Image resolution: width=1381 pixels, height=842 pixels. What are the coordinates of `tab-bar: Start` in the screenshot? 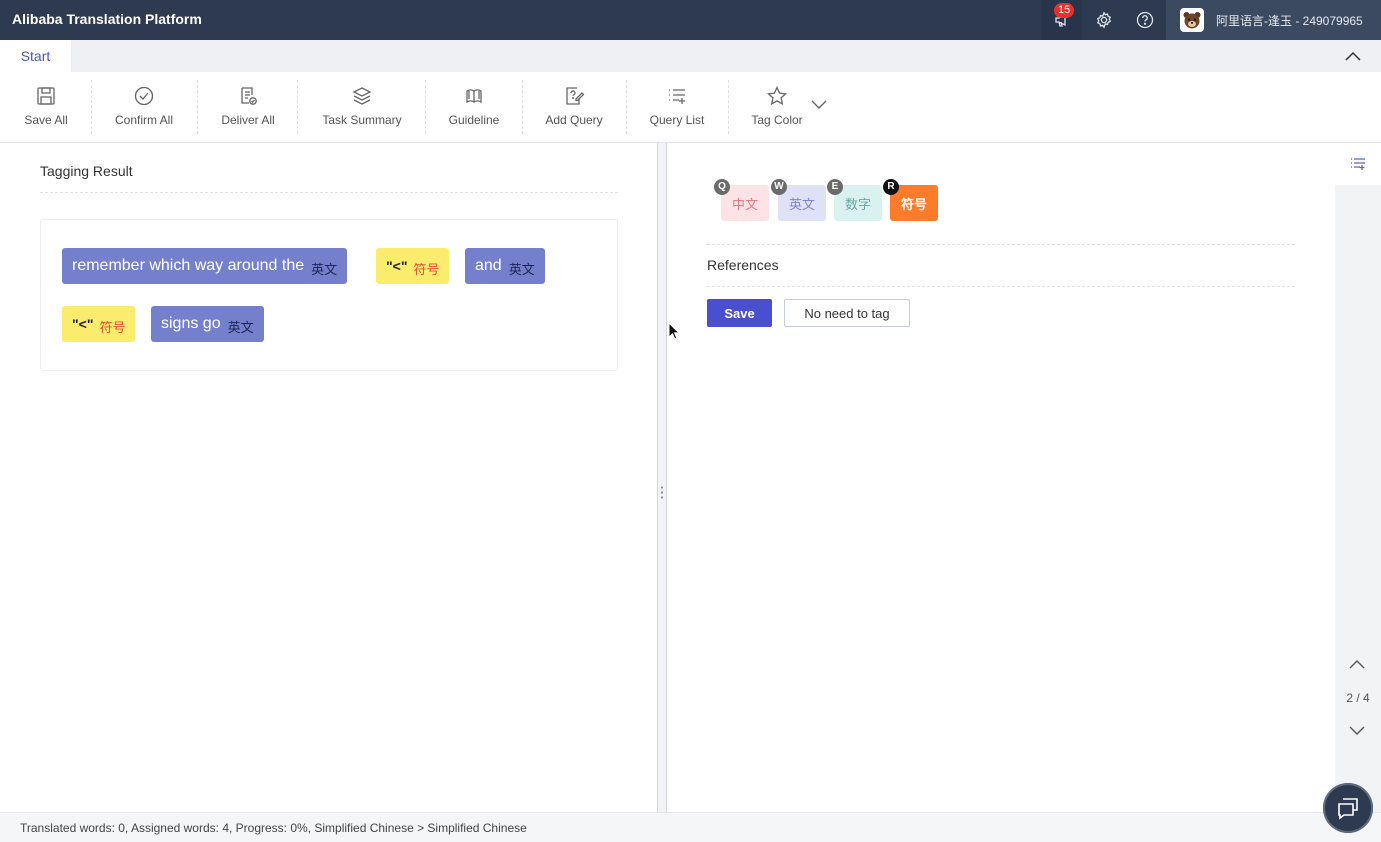 It's located at (690, 56).